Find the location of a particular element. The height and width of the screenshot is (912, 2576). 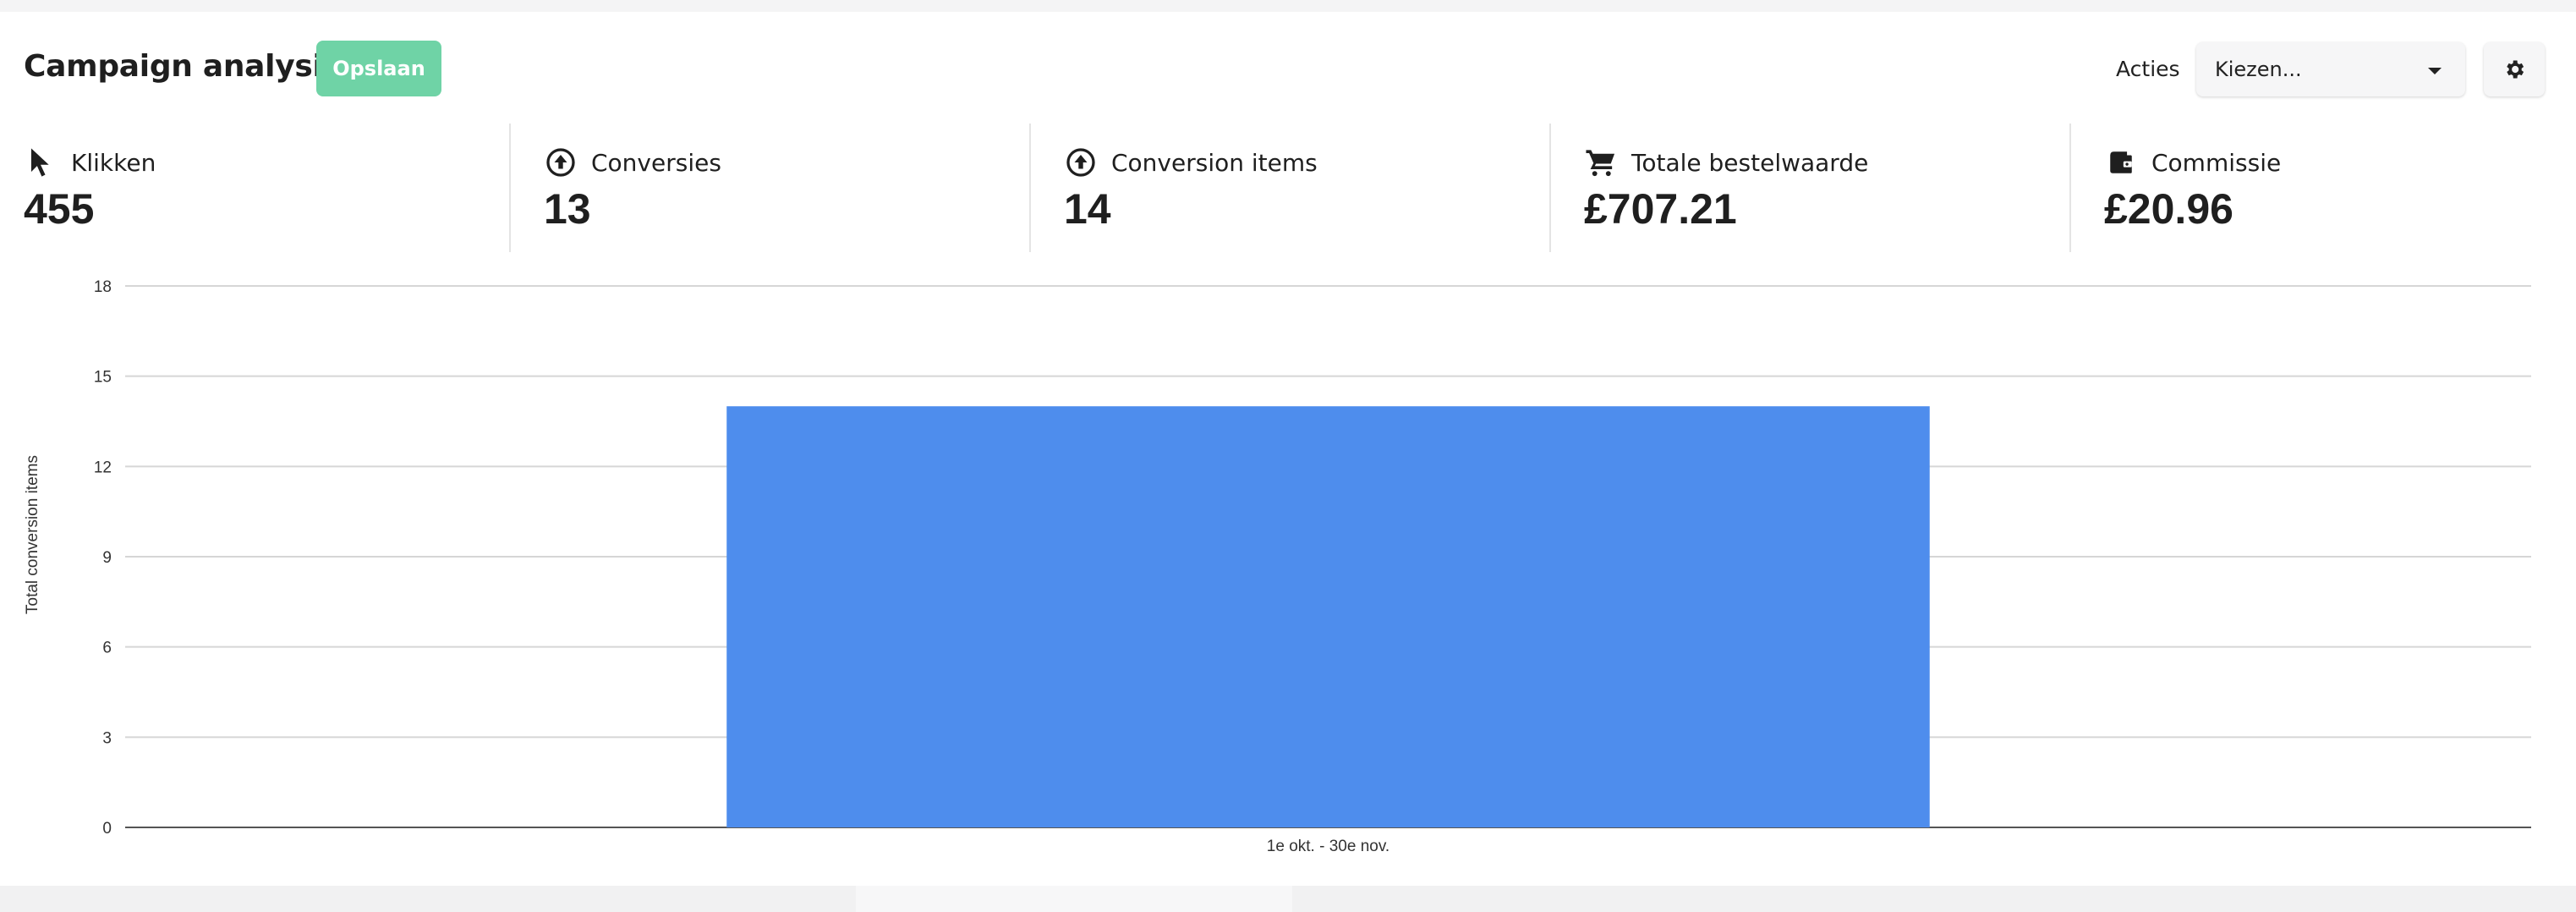

kpi-label: Conversies is located at coordinates (656, 162).